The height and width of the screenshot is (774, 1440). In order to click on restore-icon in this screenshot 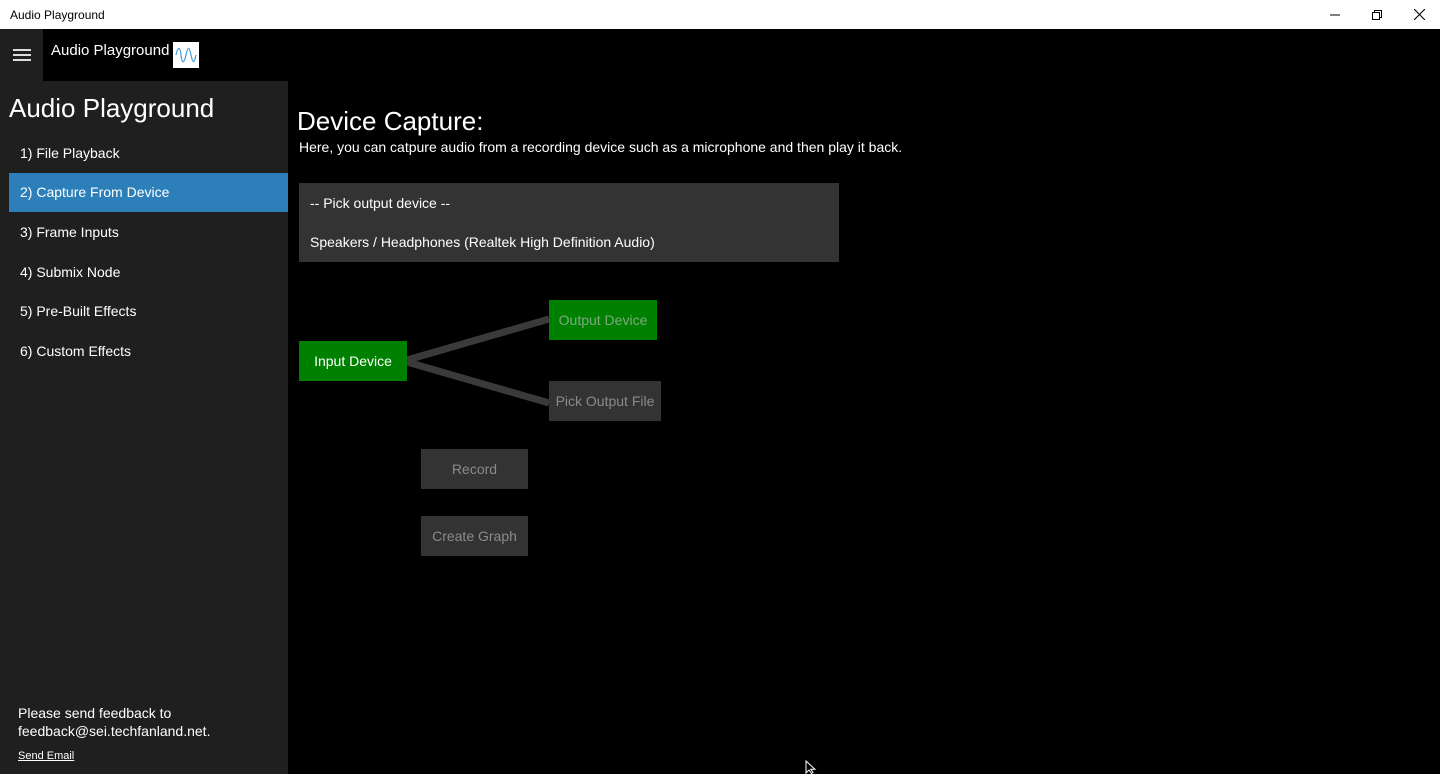, I will do `click(1377, 14)`.